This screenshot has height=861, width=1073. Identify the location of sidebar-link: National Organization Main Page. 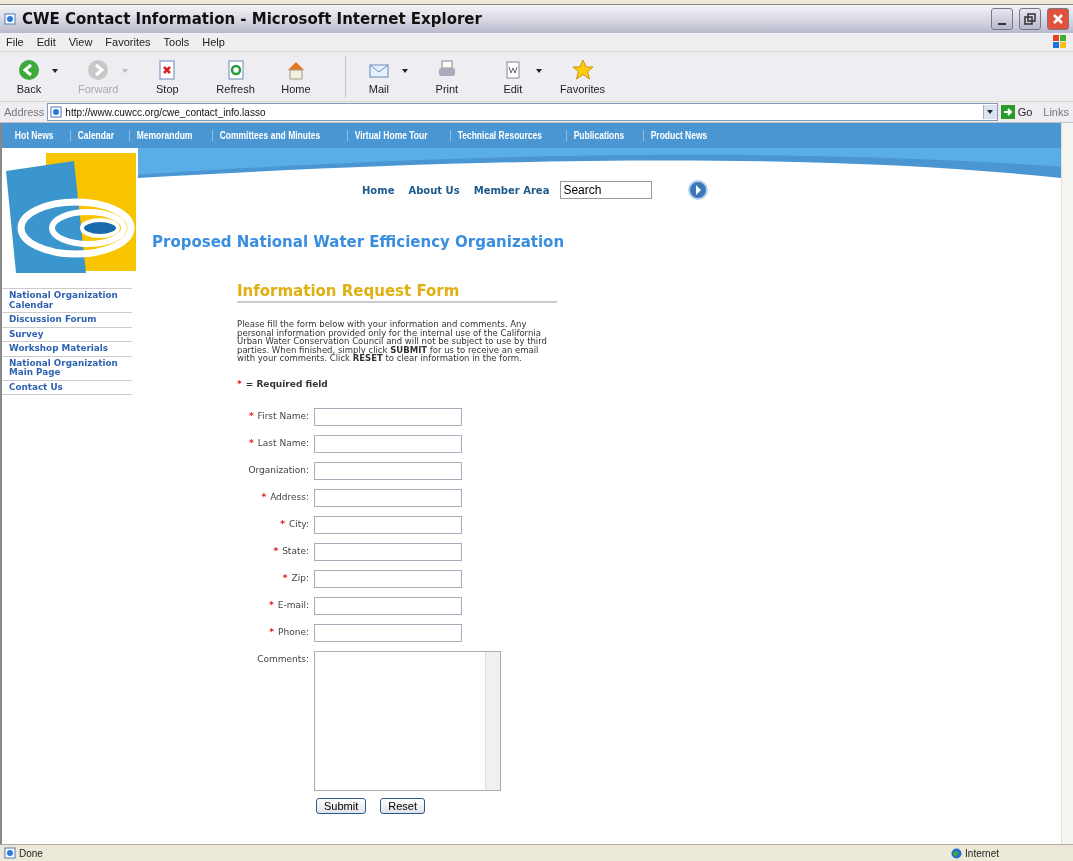
(67, 367).